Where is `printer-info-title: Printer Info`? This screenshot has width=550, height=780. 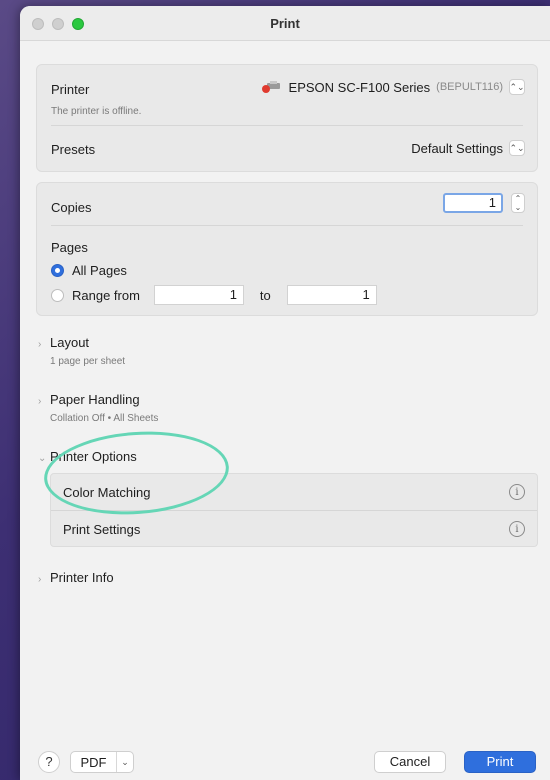
printer-info-title: Printer Info is located at coordinates (82, 577).